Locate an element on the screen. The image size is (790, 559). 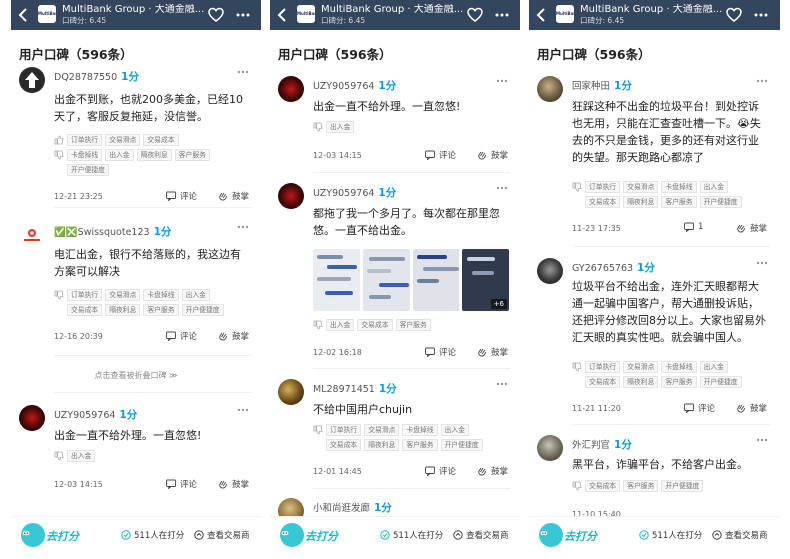
username: DQ28787550 1分 is located at coordinates (96, 76).